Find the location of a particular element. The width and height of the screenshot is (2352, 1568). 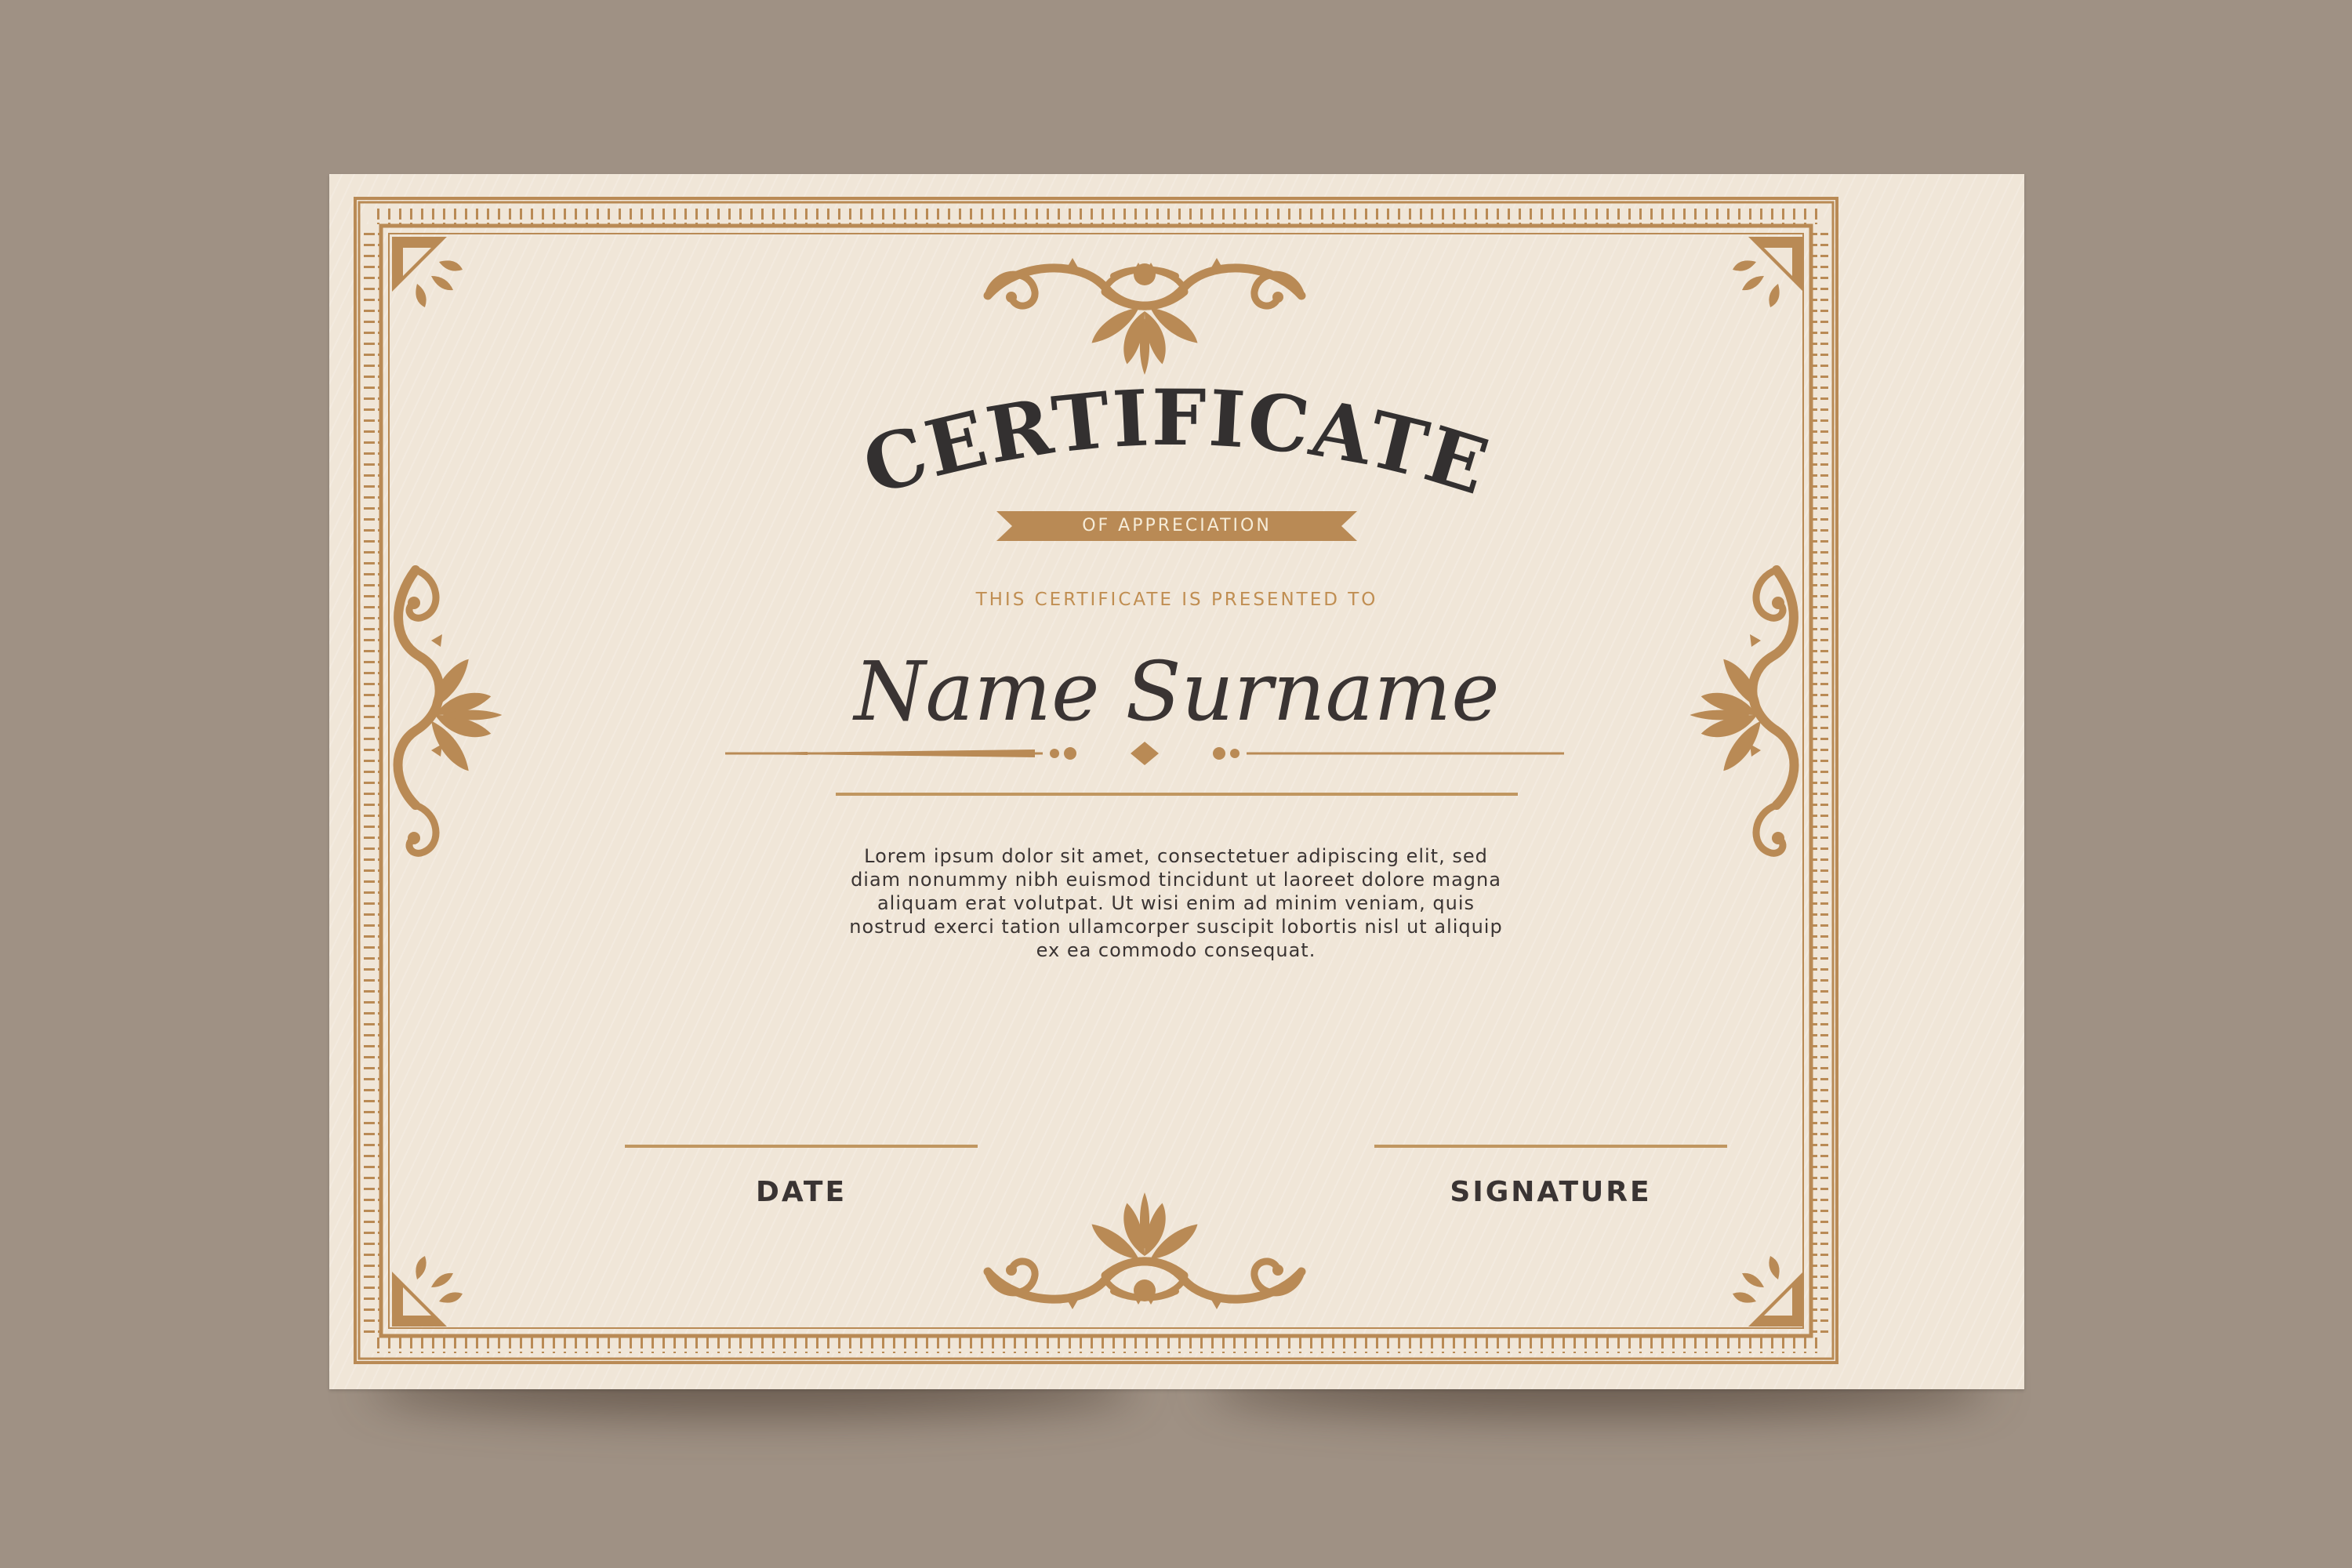

name-underline is located at coordinates (1177, 794).